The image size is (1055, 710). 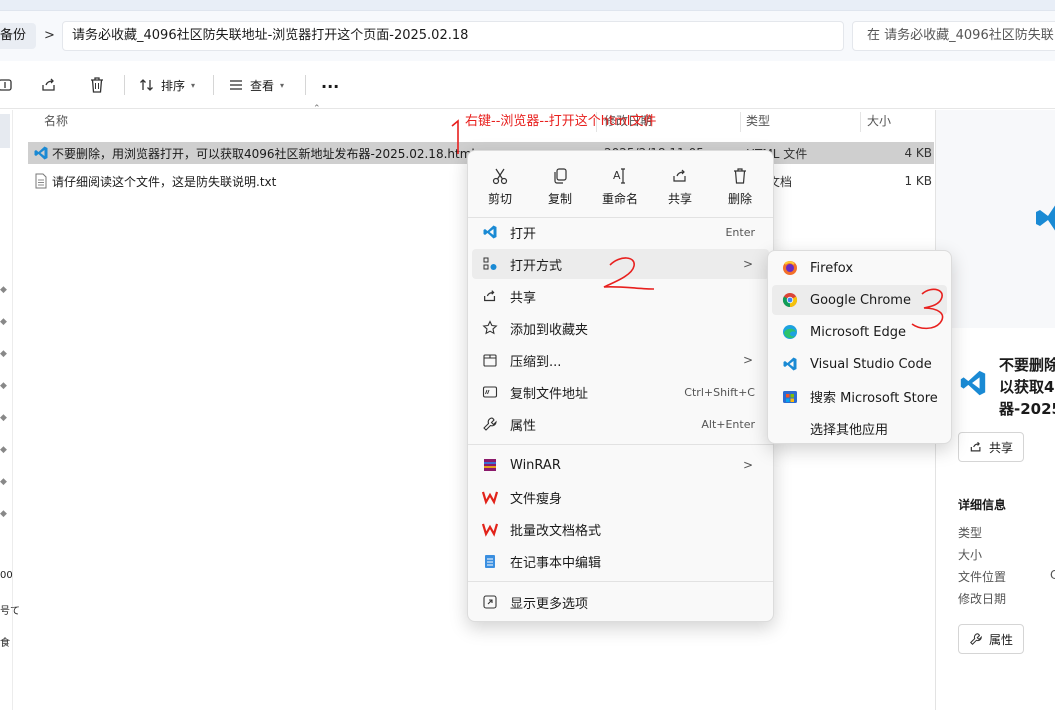 I want to click on menu-item-label: 属性, so click(x=523, y=426).